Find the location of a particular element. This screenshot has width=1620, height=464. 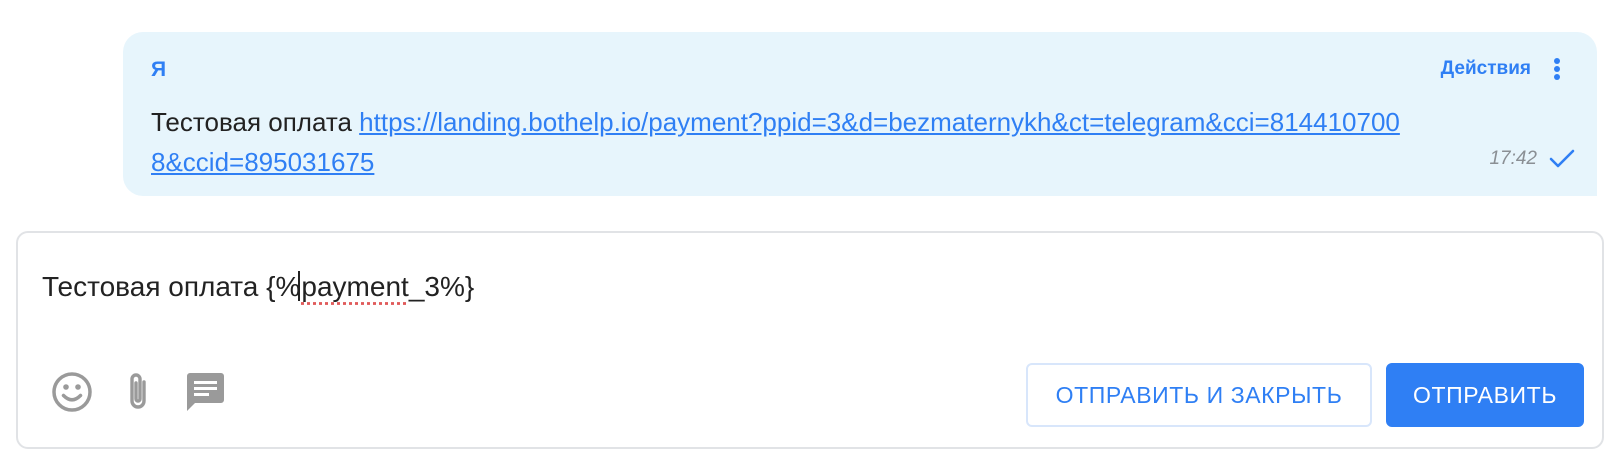

more-vertical-icon is located at coordinates (1557, 69).